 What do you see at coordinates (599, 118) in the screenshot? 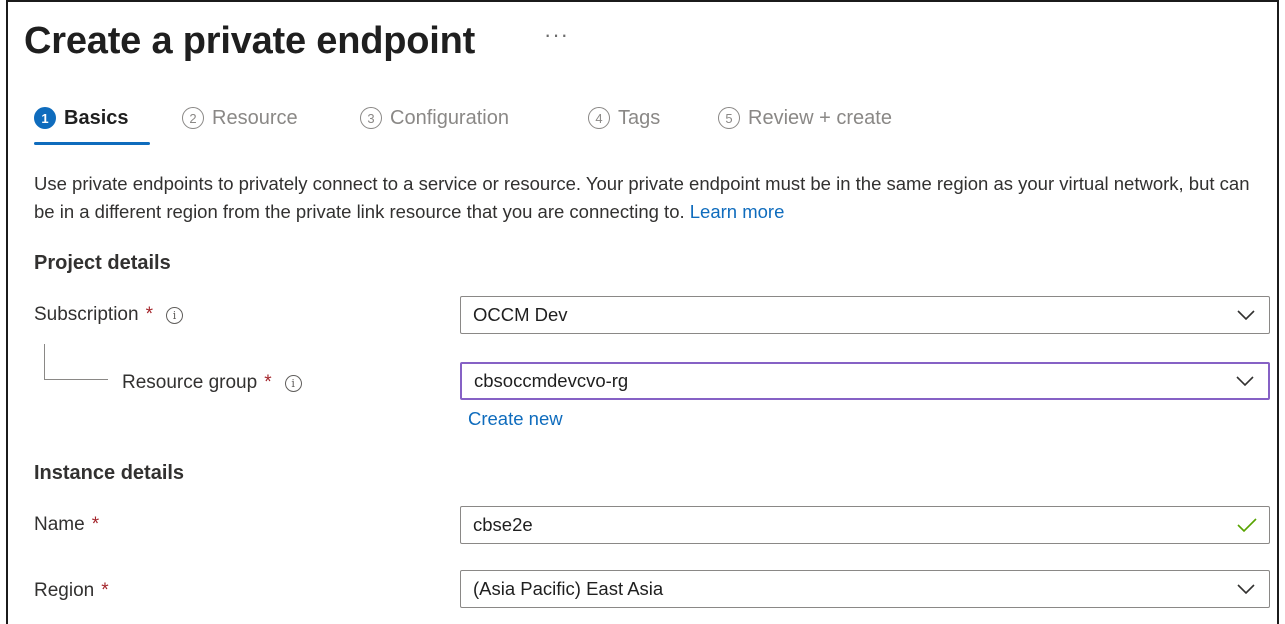
I see `step-number-icon: 4` at bounding box center [599, 118].